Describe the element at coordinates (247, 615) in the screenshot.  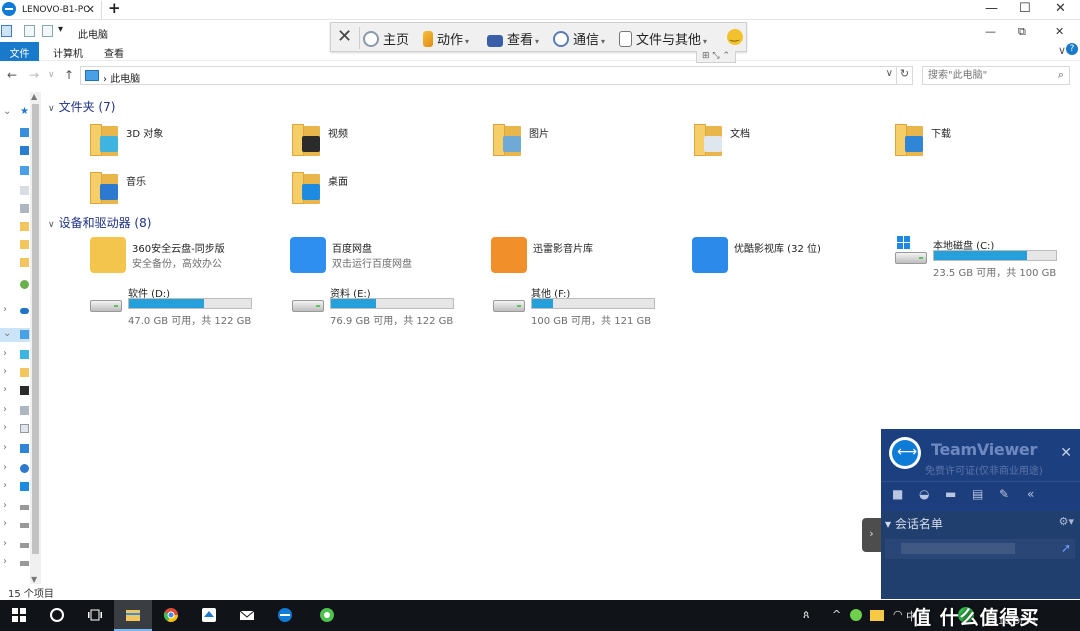
I see `taskbar-mail` at that location.